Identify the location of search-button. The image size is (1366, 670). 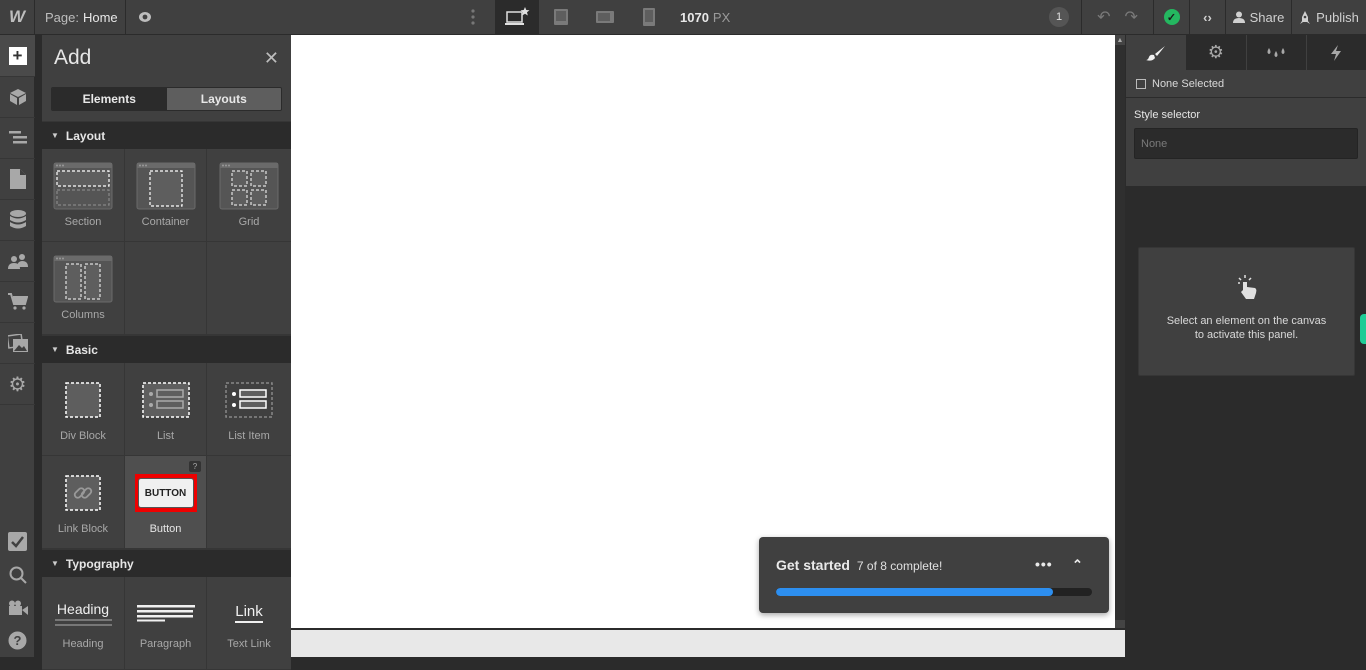
(17, 574).